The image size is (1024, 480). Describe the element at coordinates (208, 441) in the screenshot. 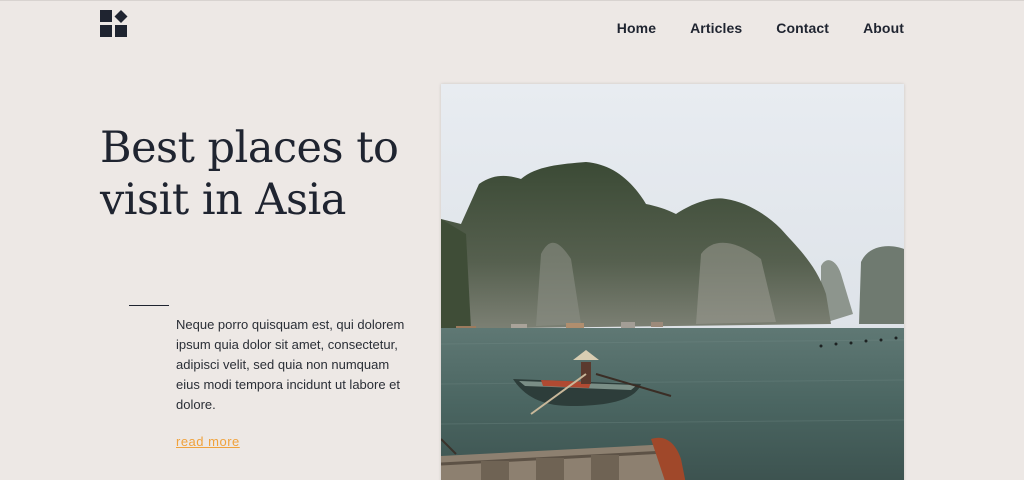

I see `read-more-link: read more` at that location.